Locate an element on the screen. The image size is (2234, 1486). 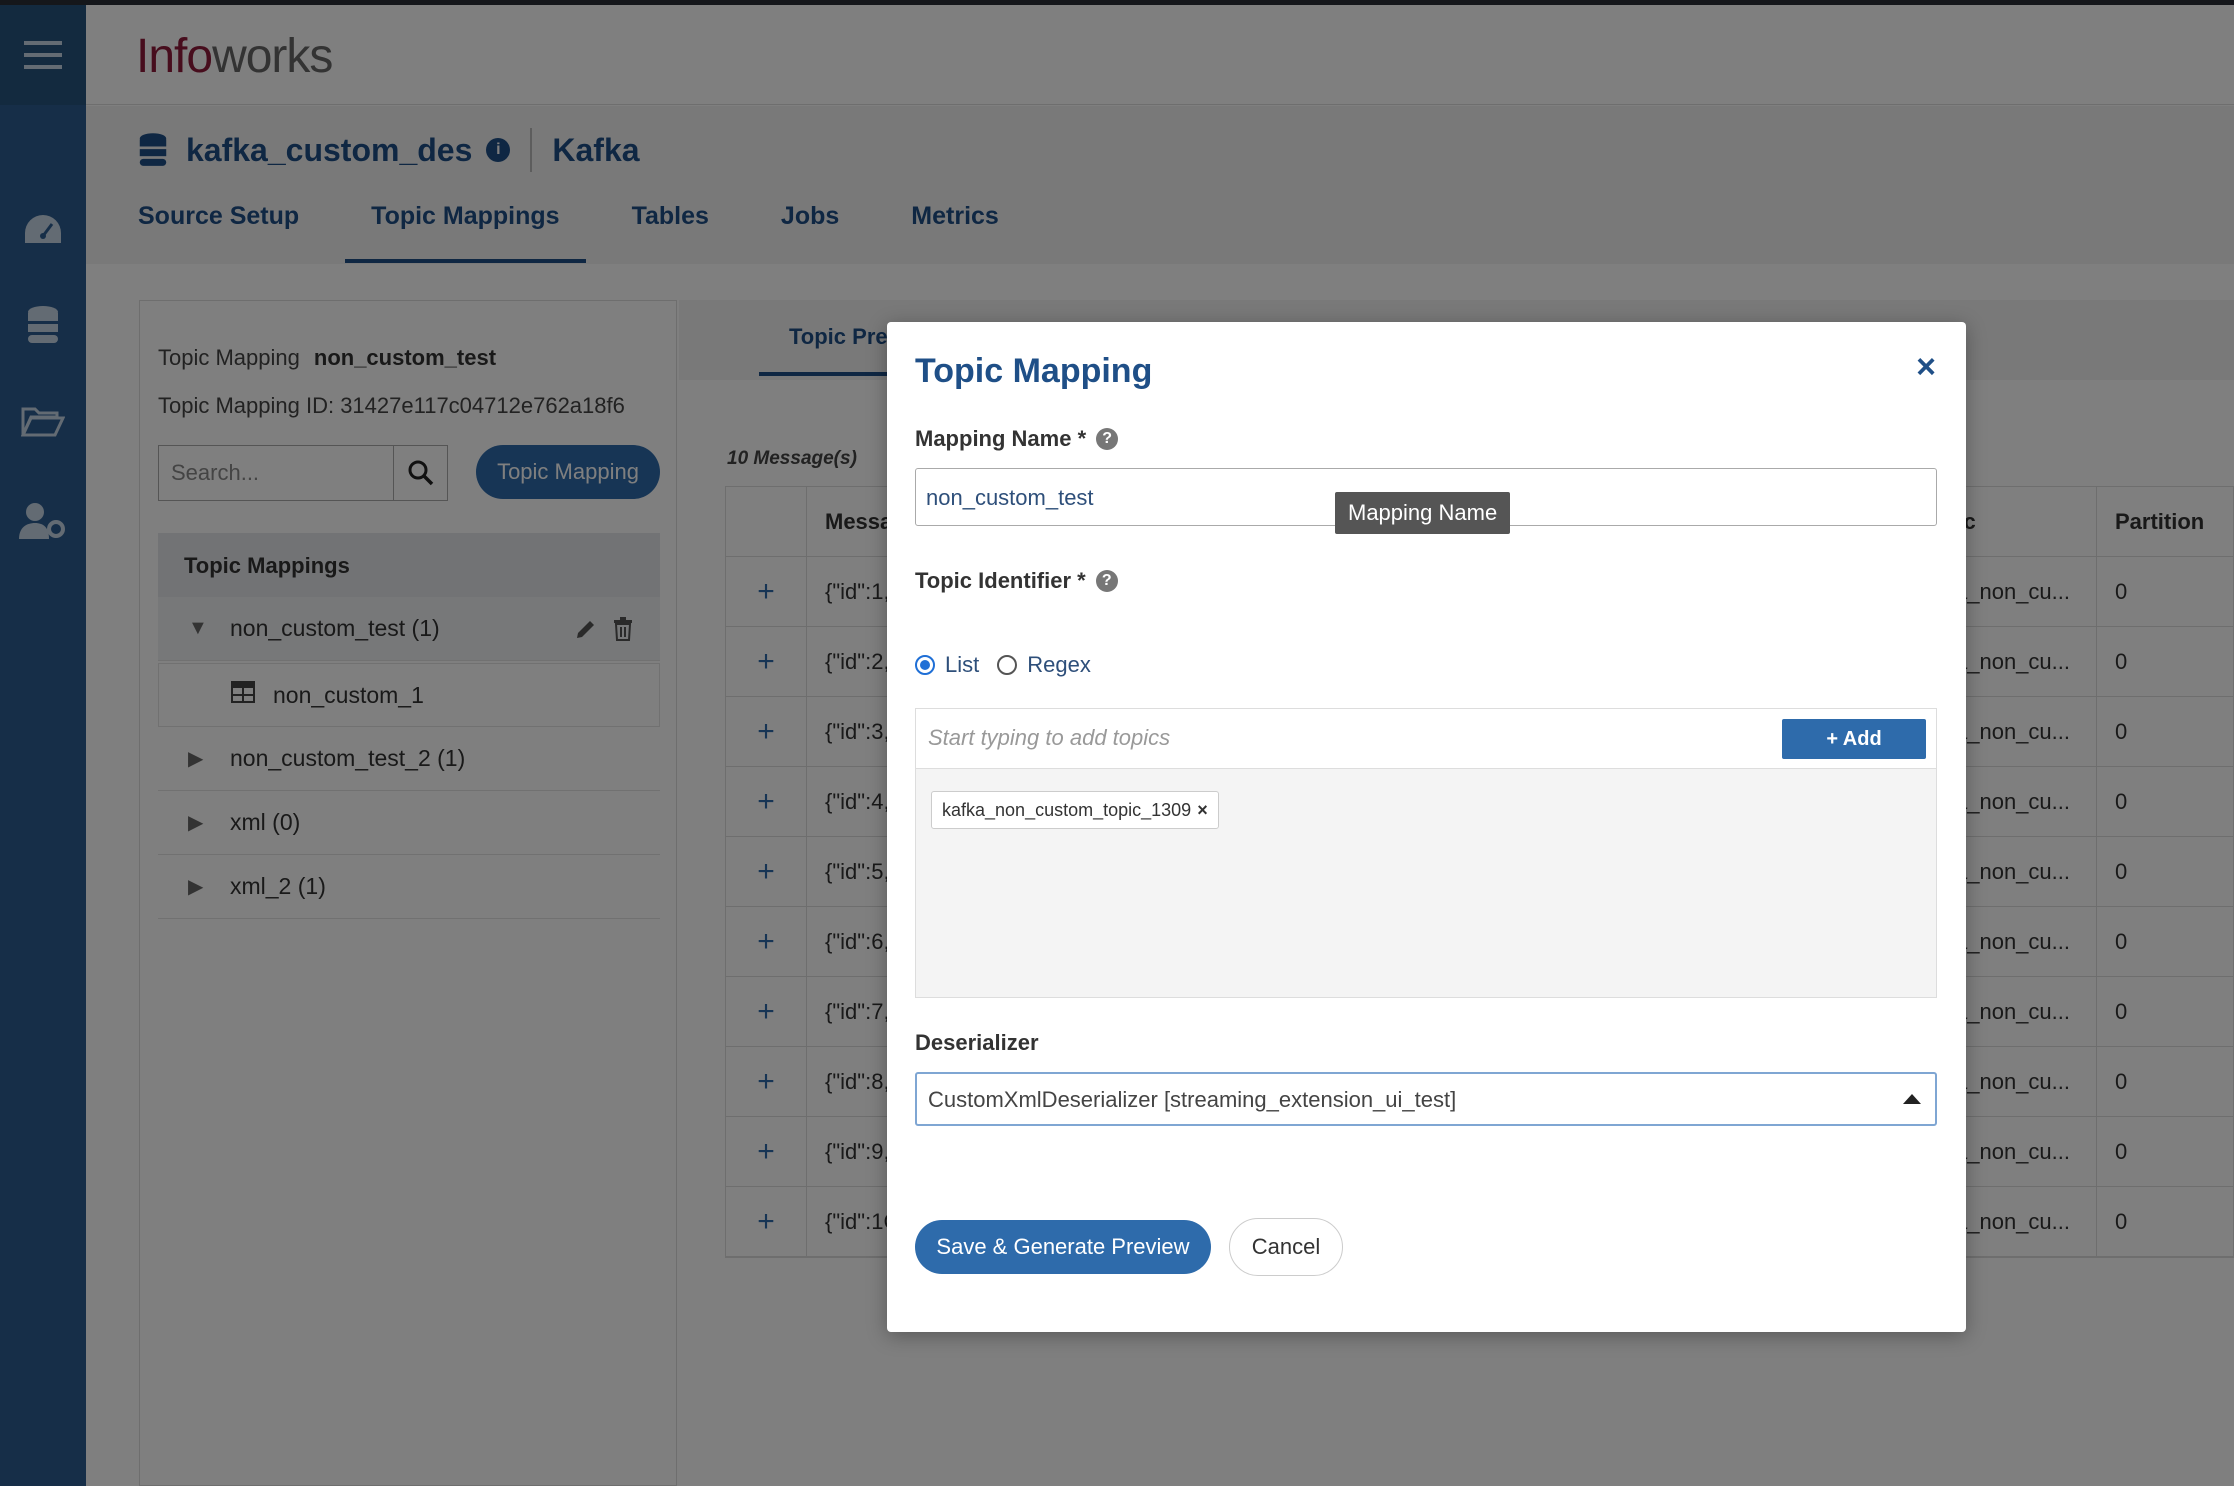
deserializer-label: Deserializer is located at coordinates (977, 1042).